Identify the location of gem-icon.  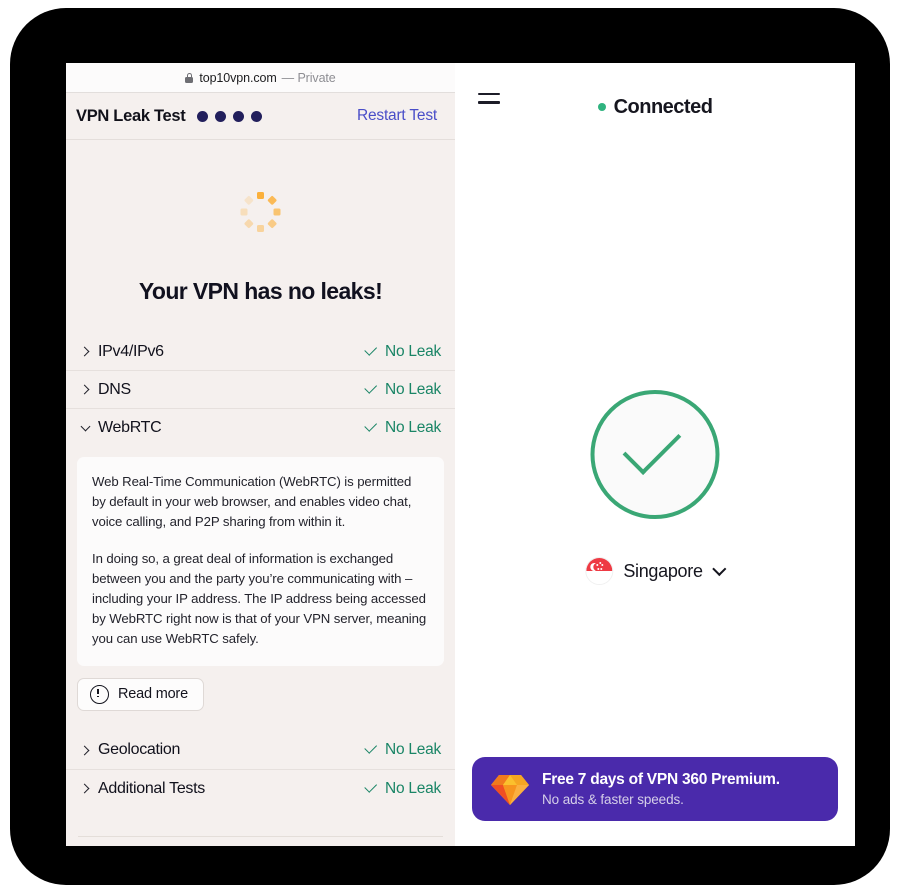
(510, 790).